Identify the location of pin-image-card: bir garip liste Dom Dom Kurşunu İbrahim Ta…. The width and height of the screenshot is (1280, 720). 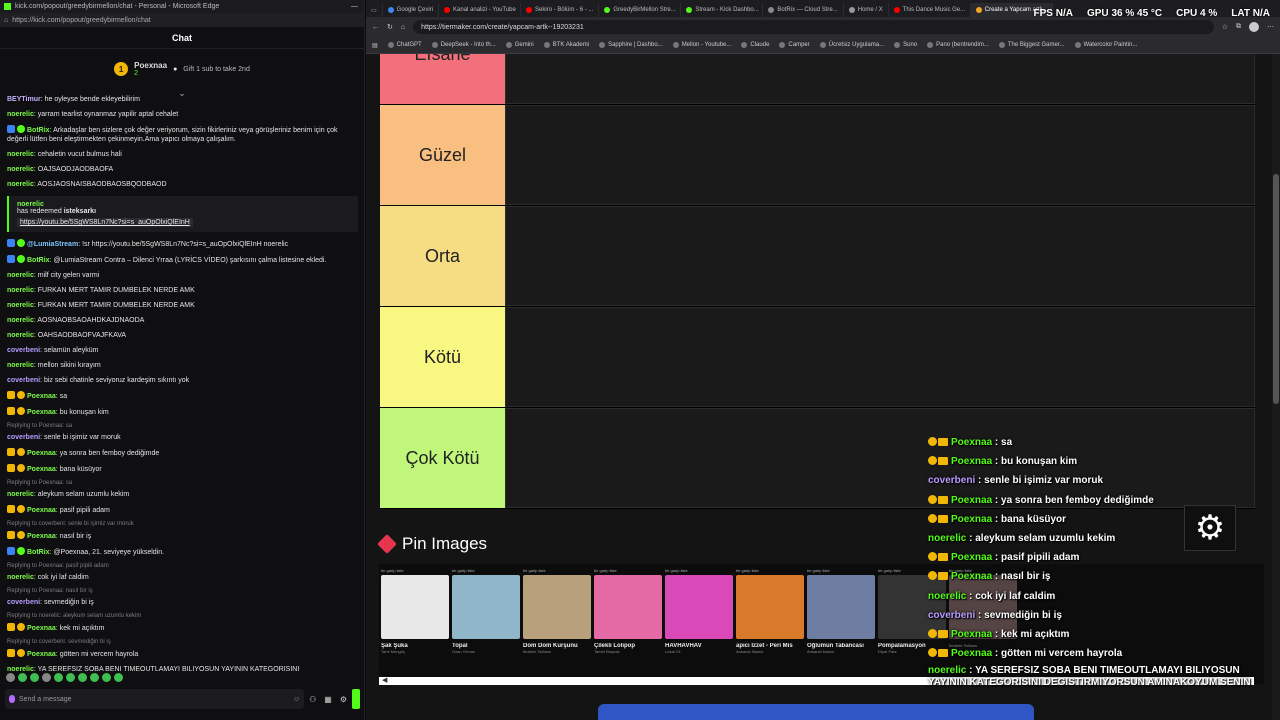
(557, 622).